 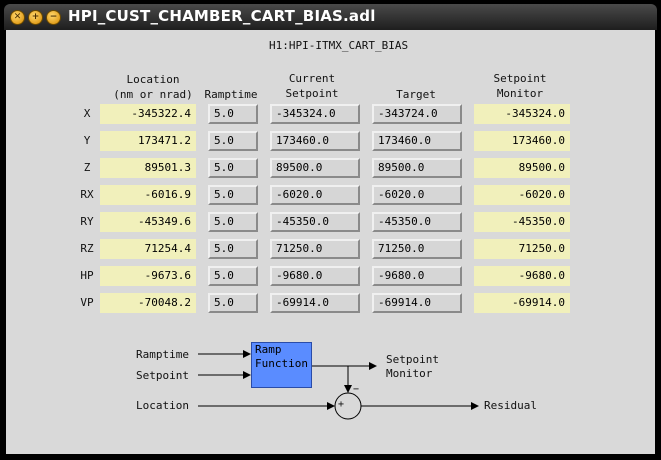 What do you see at coordinates (87, 275) in the screenshot?
I see `row-label-hp: HP` at bounding box center [87, 275].